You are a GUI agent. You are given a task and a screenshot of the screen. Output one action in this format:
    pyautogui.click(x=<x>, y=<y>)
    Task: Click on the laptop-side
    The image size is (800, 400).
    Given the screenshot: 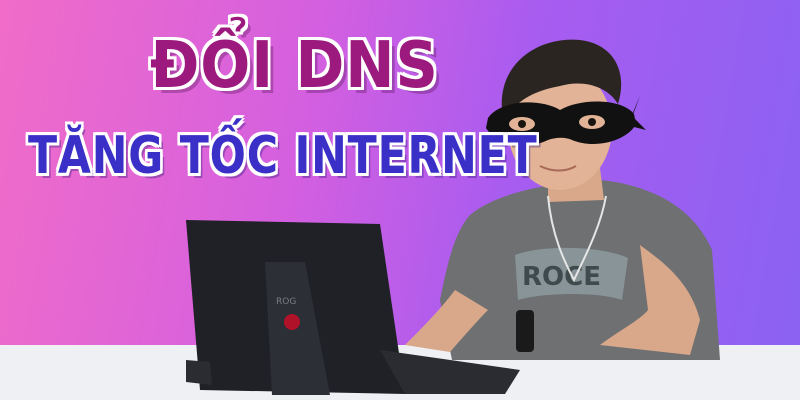 What is the action you would take?
    pyautogui.click(x=199, y=372)
    